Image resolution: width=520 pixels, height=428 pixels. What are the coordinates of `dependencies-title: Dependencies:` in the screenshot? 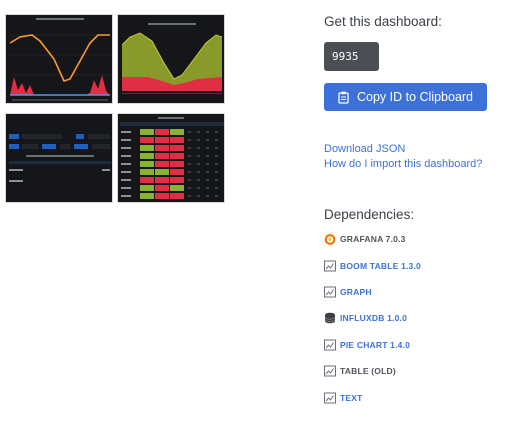 It's located at (369, 214).